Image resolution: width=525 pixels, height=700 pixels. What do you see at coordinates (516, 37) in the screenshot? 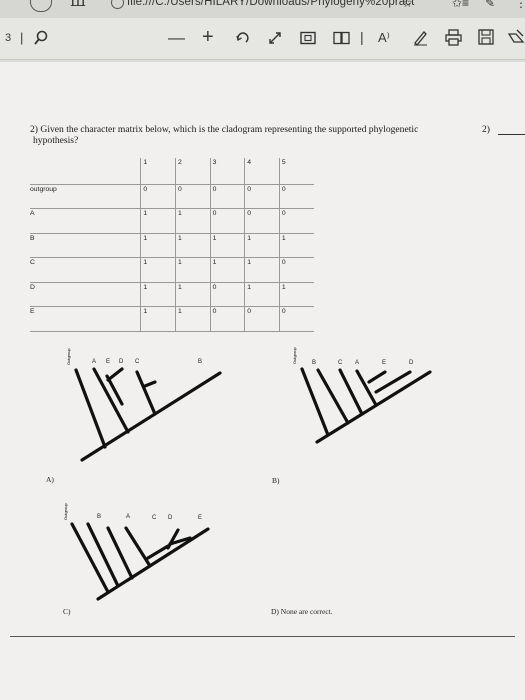
I see `share-icon` at bounding box center [516, 37].